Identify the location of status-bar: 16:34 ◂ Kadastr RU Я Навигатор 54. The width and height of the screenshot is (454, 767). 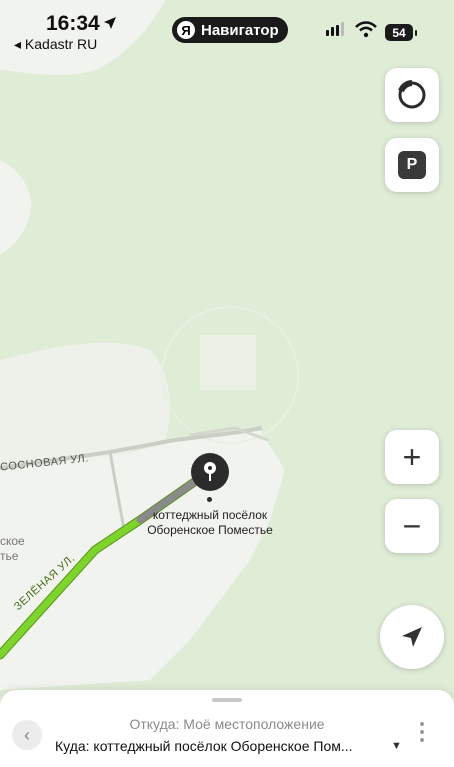
(227, 30).